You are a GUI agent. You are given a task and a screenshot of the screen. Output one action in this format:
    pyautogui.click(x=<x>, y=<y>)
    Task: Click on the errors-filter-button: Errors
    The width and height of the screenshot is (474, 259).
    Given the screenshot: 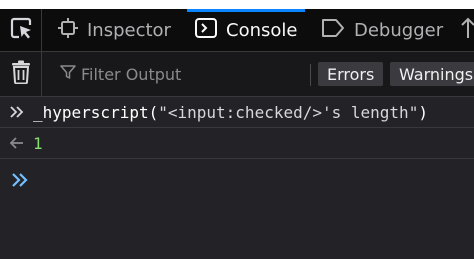 What is the action you would take?
    pyautogui.click(x=351, y=74)
    